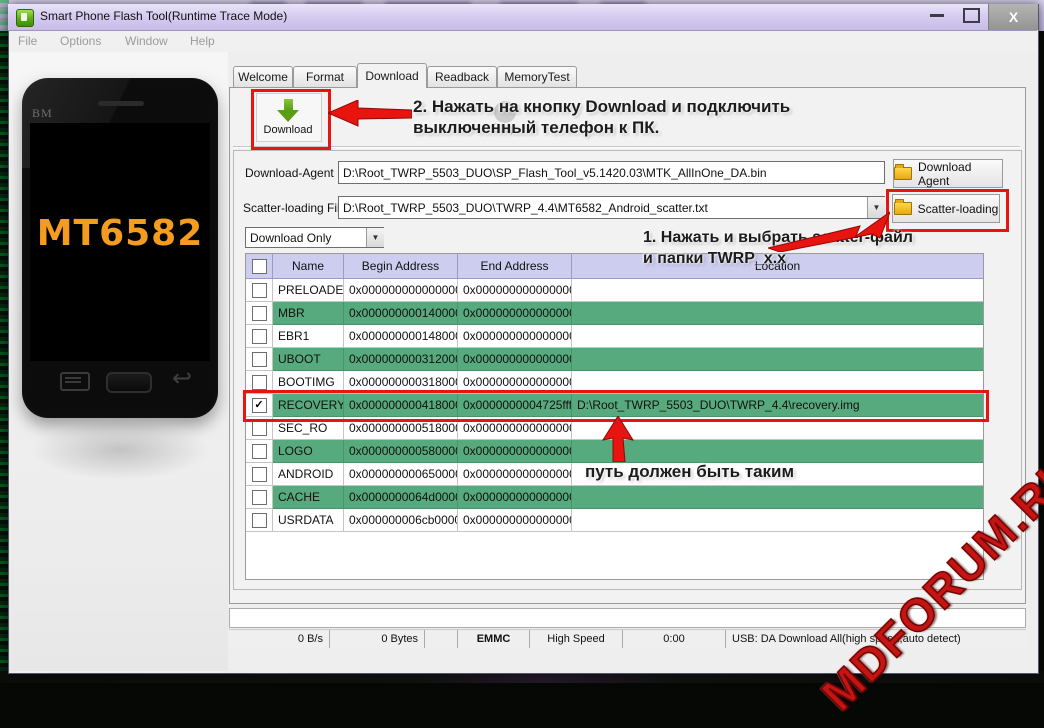  I want to click on download-agent-label: Download-Agent, so click(289, 173).